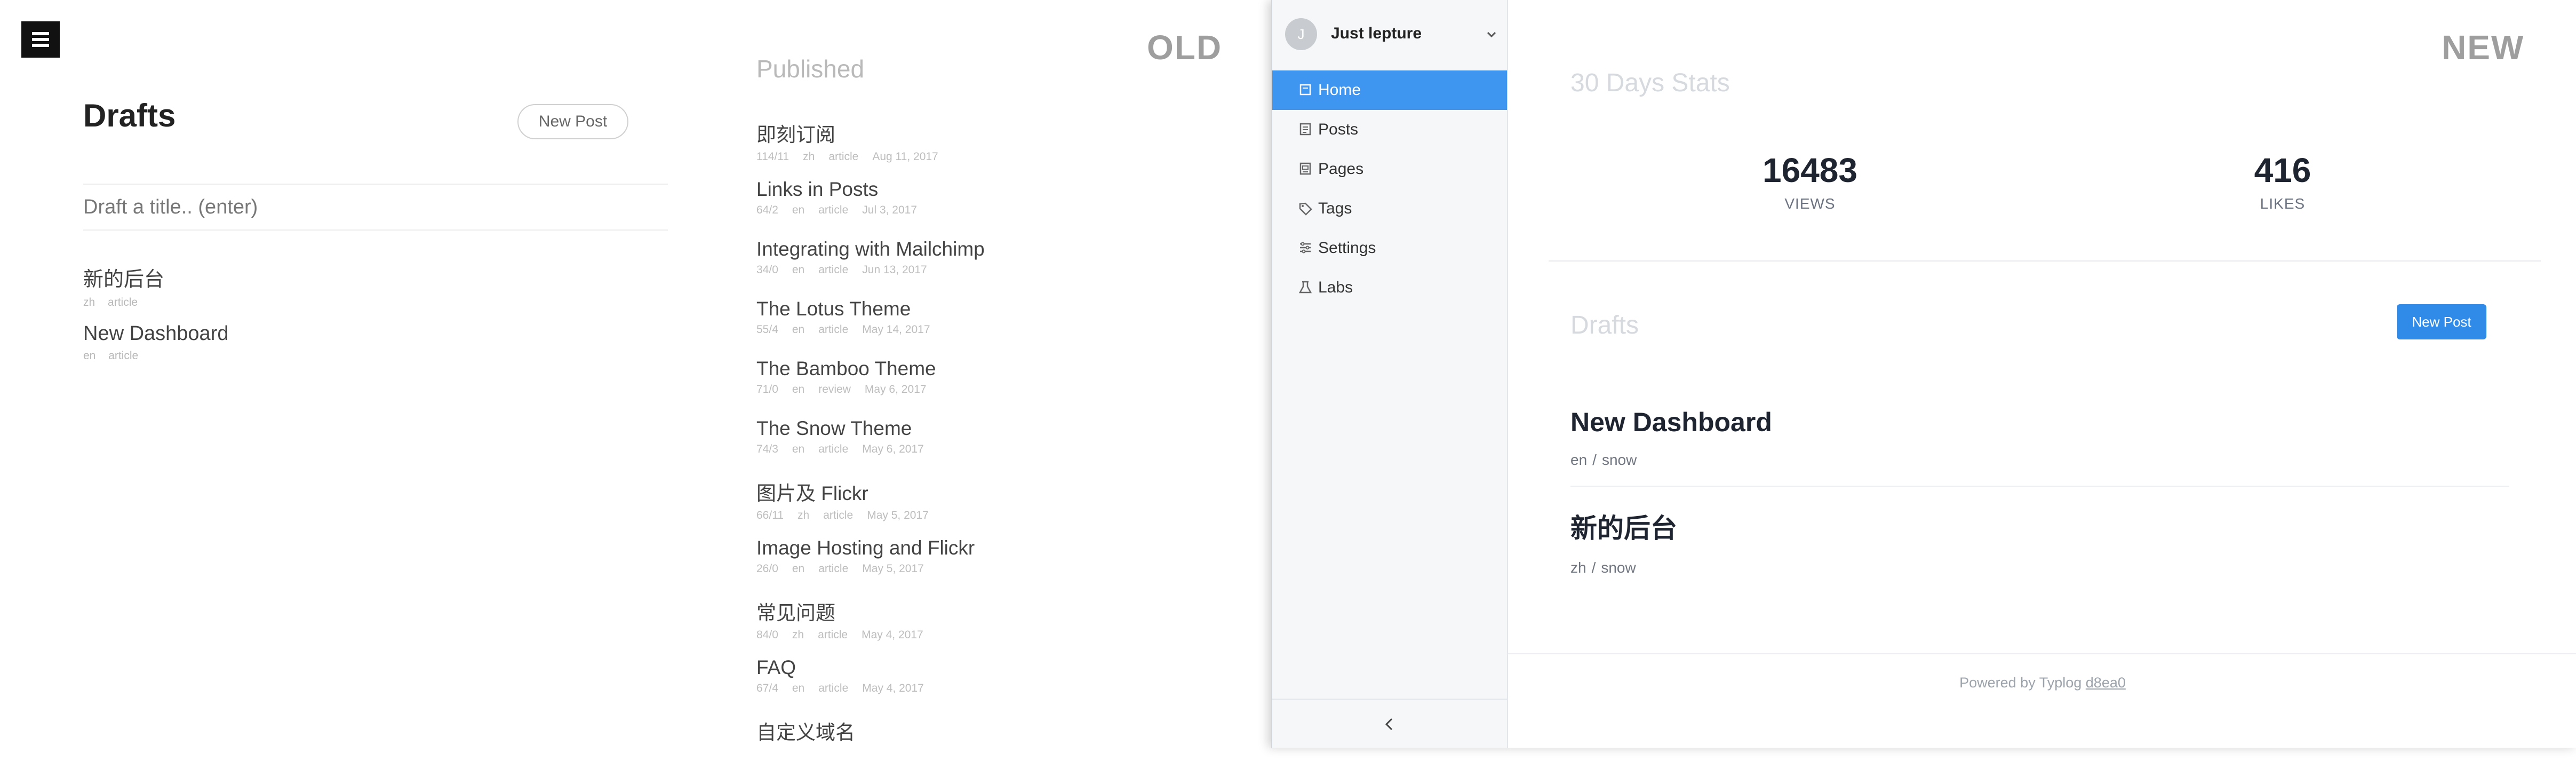  What do you see at coordinates (1810, 203) in the screenshot?
I see `stat-label: VIEWS` at bounding box center [1810, 203].